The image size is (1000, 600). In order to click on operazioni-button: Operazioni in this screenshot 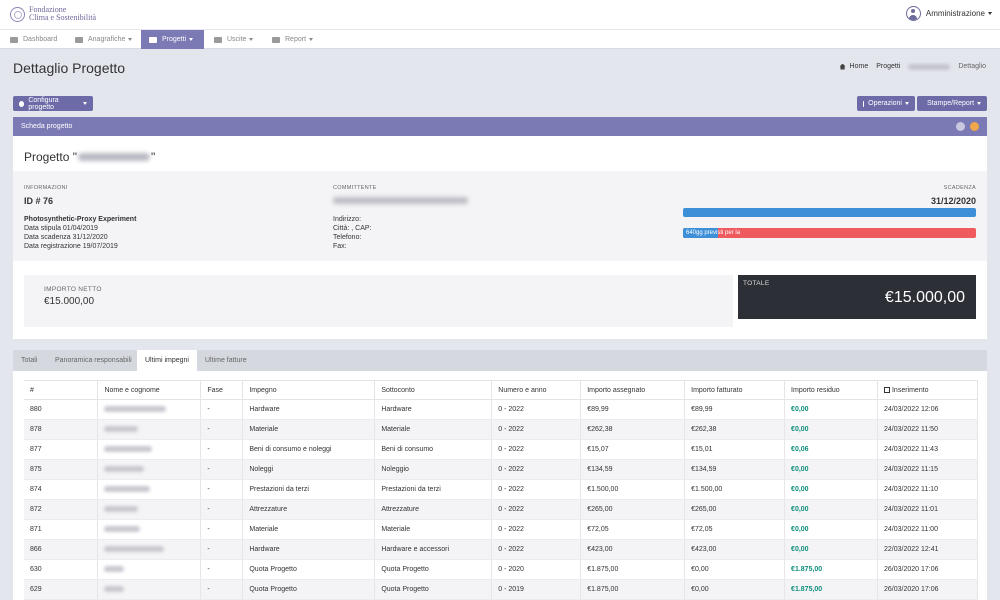, I will do `click(886, 103)`.